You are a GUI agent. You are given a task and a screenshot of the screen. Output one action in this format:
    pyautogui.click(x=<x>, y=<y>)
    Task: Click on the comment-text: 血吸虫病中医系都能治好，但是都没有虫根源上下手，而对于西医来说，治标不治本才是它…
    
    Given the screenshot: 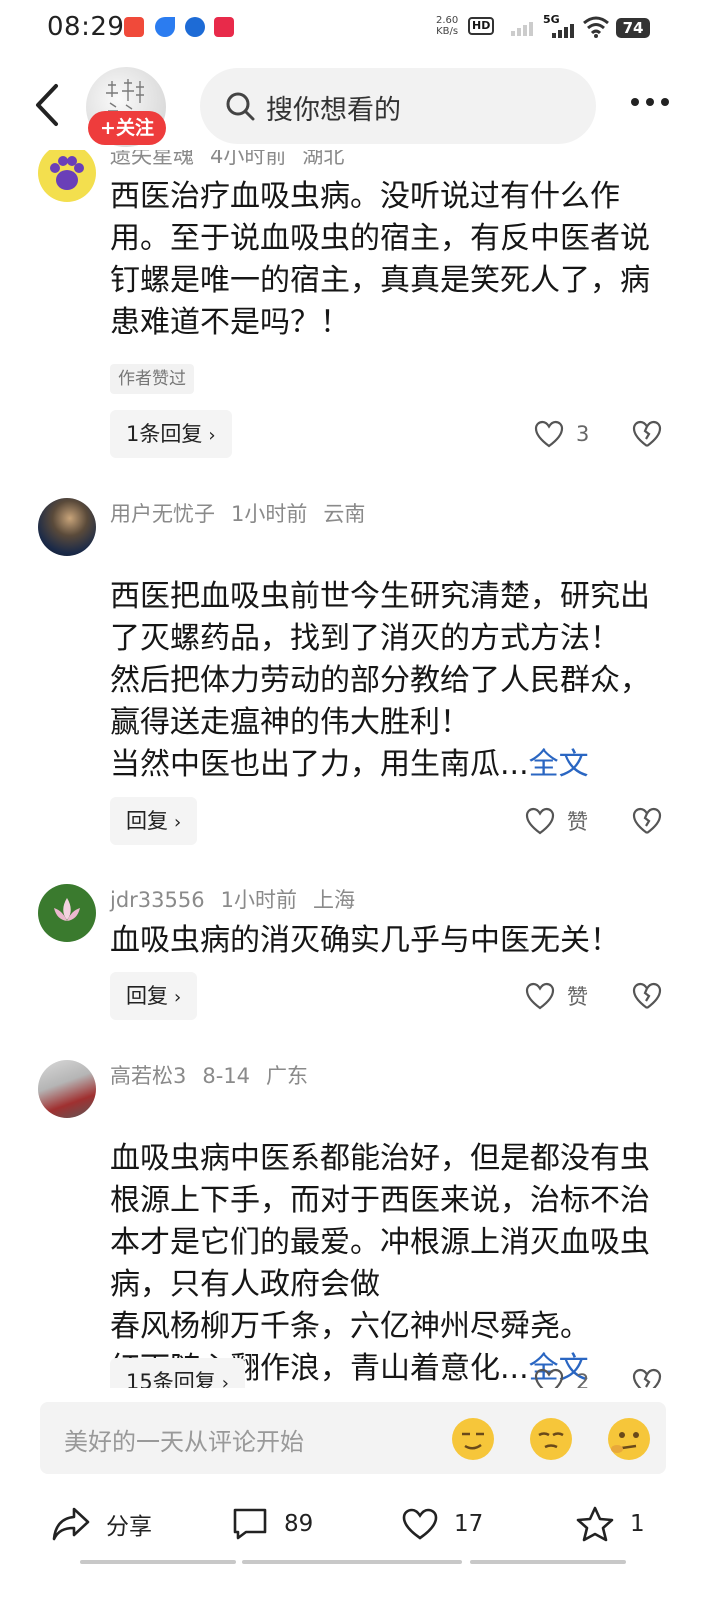 What is the action you would take?
    pyautogui.click(x=380, y=1242)
    